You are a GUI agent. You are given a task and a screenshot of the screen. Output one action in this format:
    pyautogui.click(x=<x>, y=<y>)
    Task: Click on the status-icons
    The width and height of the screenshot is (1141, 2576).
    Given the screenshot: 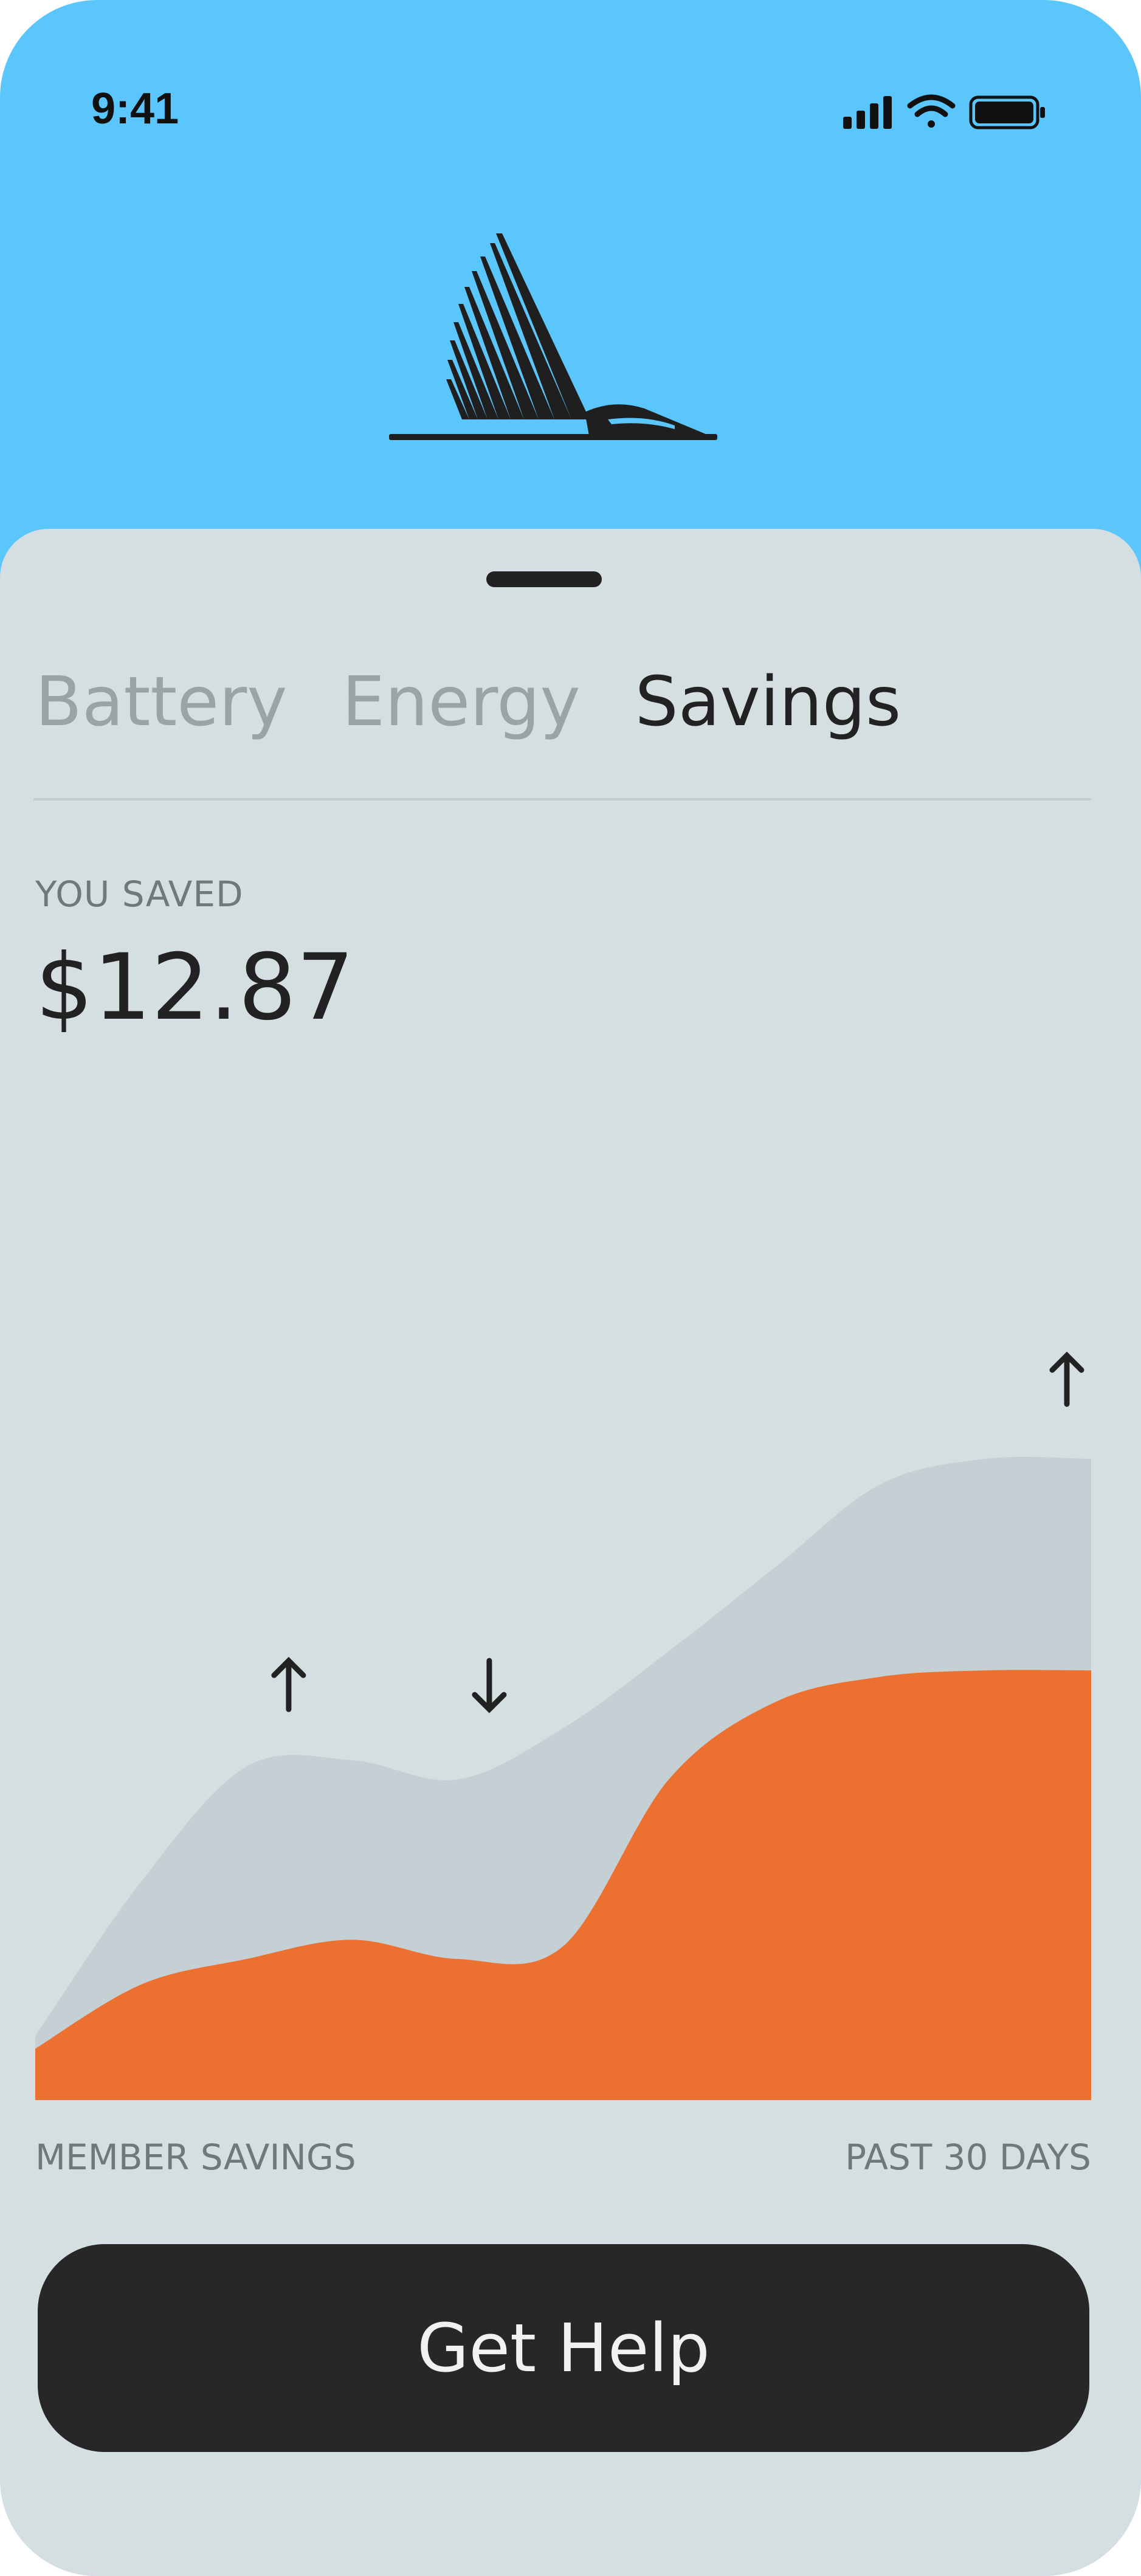 What is the action you would take?
    pyautogui.click(x=946, y=114)
    